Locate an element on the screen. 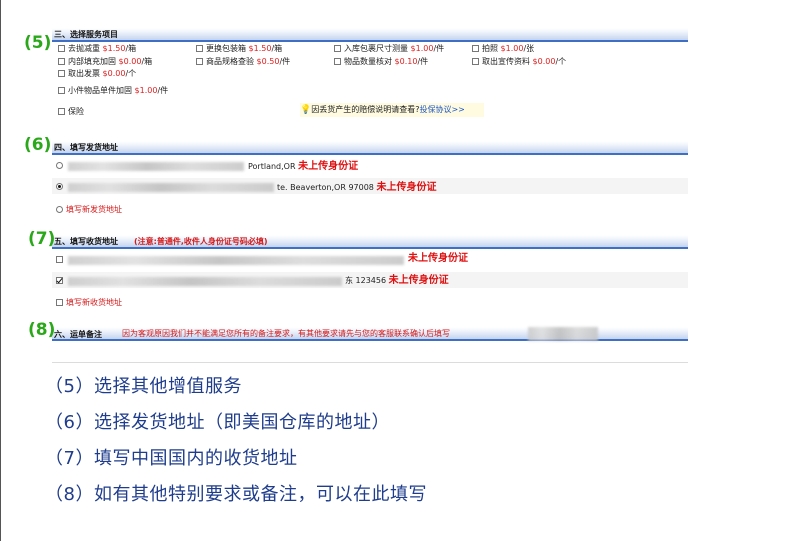  option-remove-invoice: 取出发票 $0.00/个 is located at coordinates (97, 74).